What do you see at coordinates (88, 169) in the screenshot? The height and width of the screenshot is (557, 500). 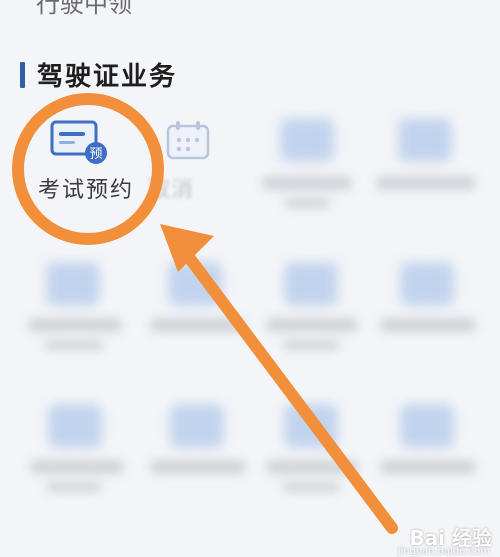 I see `highlight-circle` at bounding box center [88, 169].